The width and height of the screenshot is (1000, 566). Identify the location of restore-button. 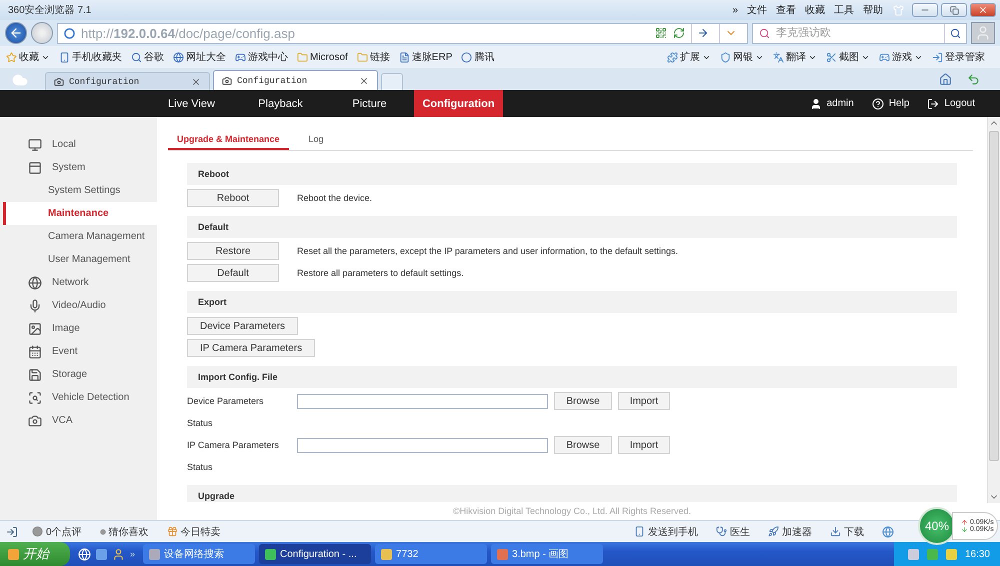
(954, 10).